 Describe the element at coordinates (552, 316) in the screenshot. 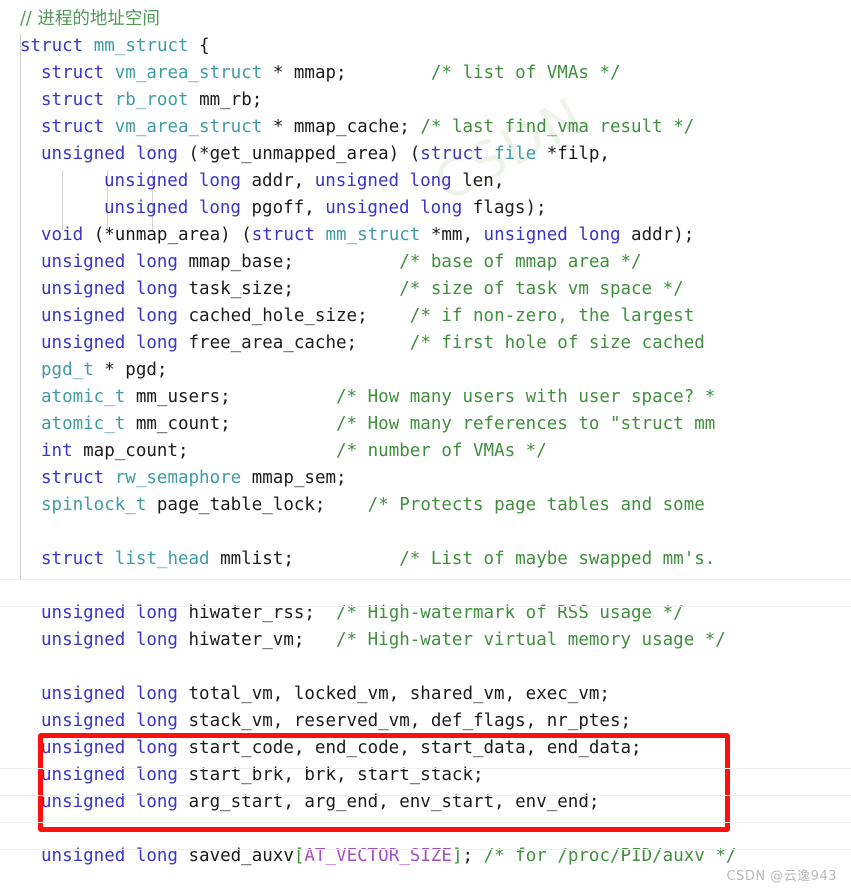

I see `code-token-com: /* if non-zero, the largest` at that location.